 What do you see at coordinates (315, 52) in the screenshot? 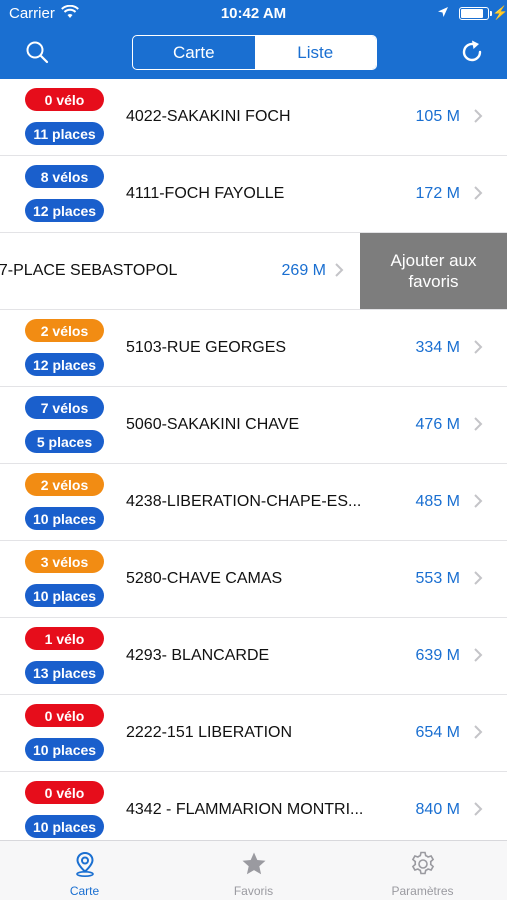
I see `segment-list: Liste` at bounding box center [315, 52].